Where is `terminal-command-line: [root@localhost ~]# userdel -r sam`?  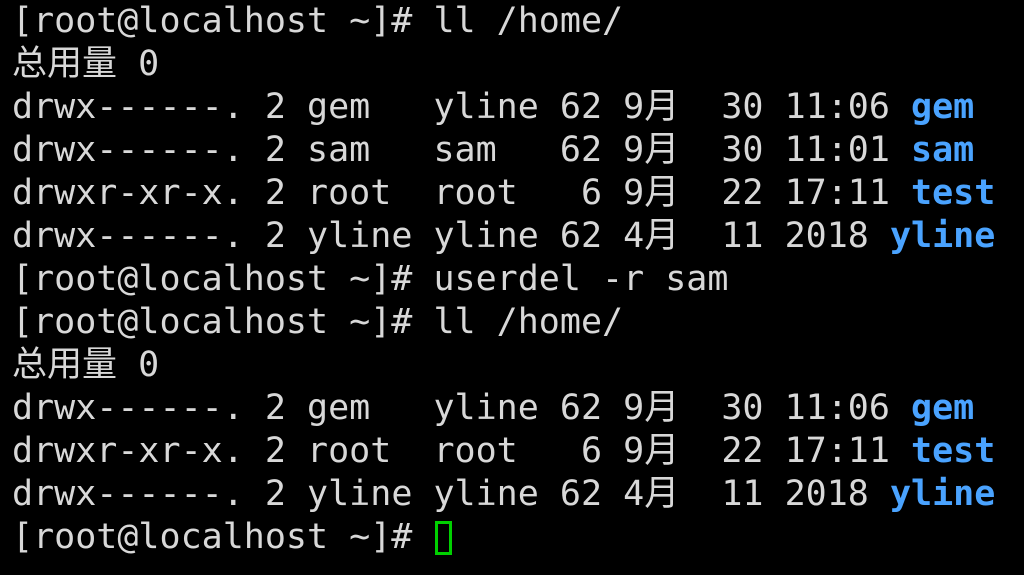
terminal-command-line: [root@localhost ~]# userdel -r sam is located at coordinates (518, 279).